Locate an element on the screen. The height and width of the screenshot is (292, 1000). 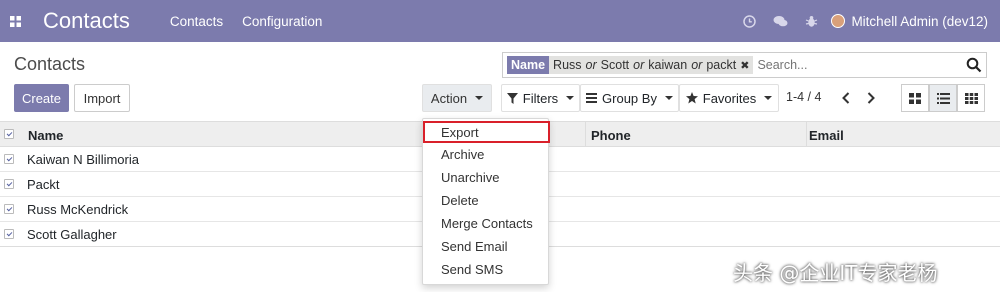
breadcrumb: Contacts is located at coordinates (50, 64).